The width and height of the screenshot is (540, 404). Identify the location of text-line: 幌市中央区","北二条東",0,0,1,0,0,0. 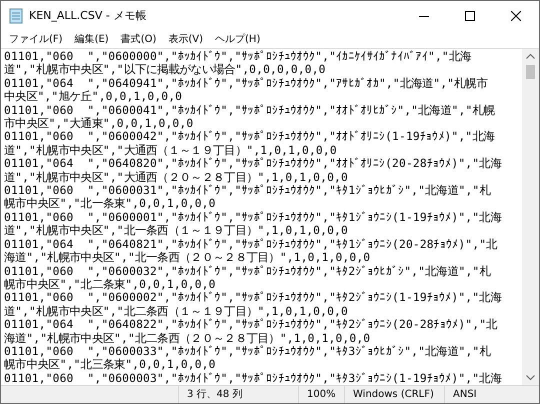
(110, 285).